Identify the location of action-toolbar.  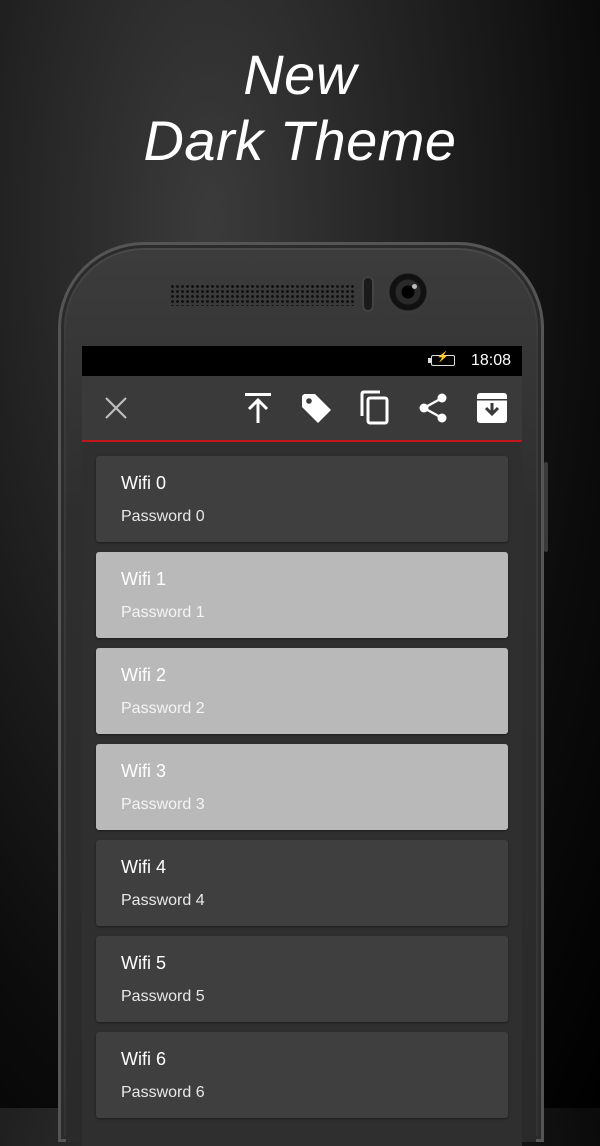
(302, 409).